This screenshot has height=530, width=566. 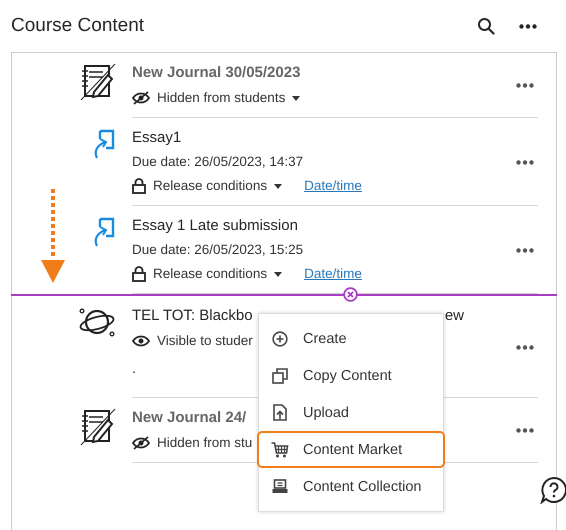 What do you see at coordinates (192, 443) in the screenshot?
I see `status-dropdown: Hidden from stu` at bounding box center [192, 443].